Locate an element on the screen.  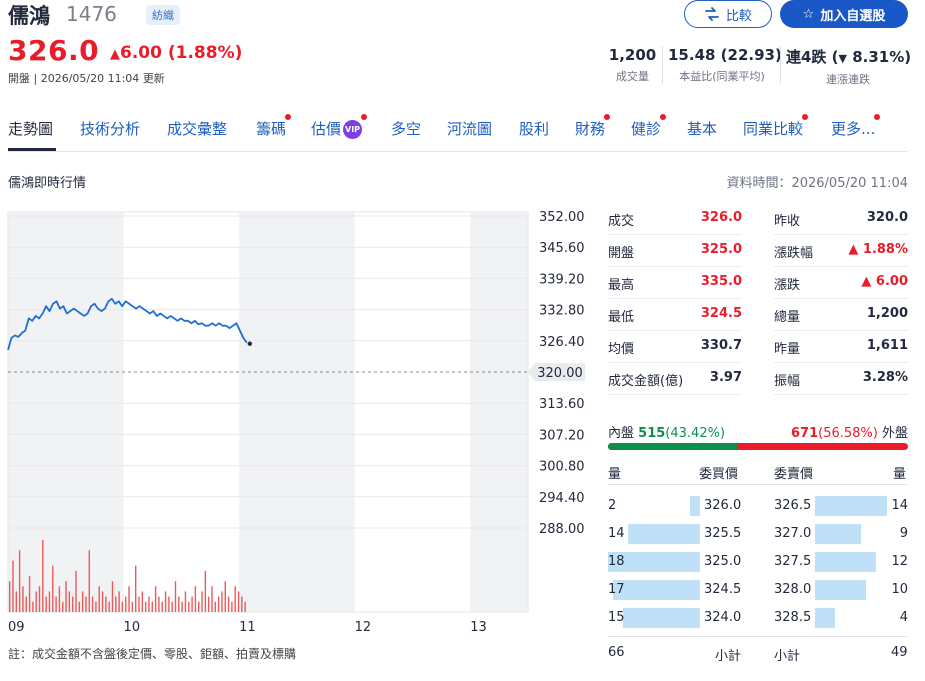
stat-volume: 1,200 成交量 is located at coordinates (632, 64).